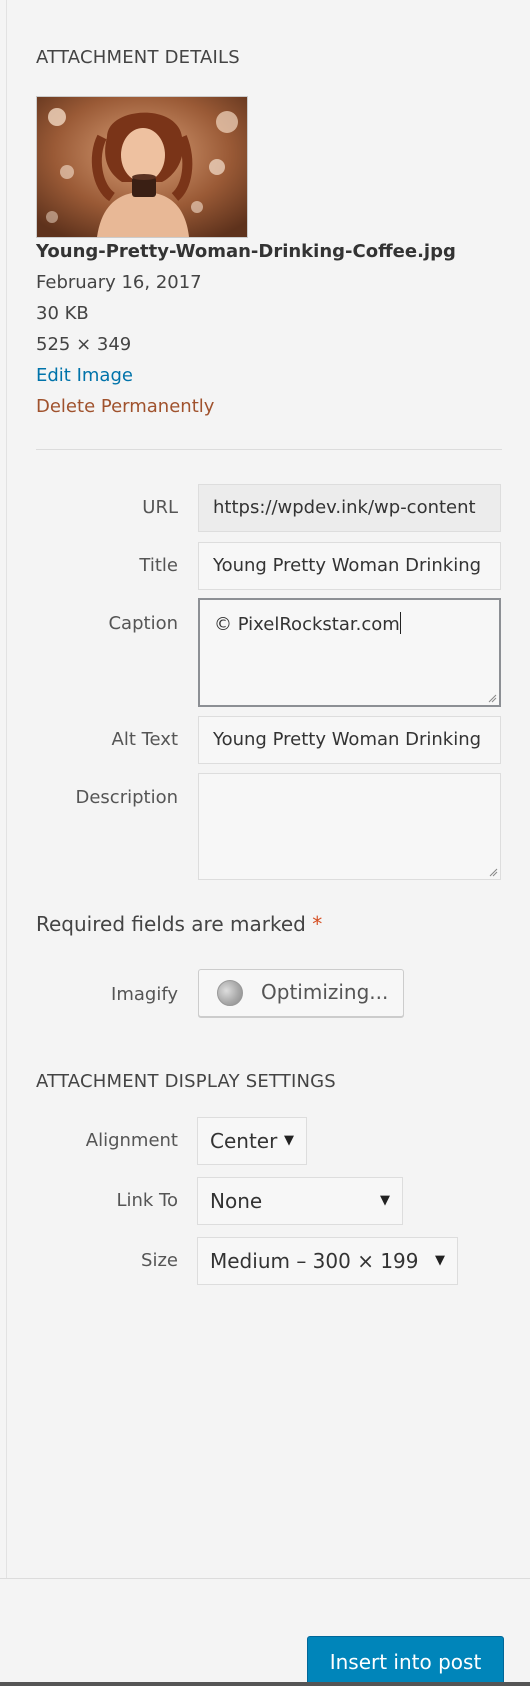  I want to click on display-settings-heading: ATTACHMENT DISPLAY SETTINGS, so click(186, 1081).